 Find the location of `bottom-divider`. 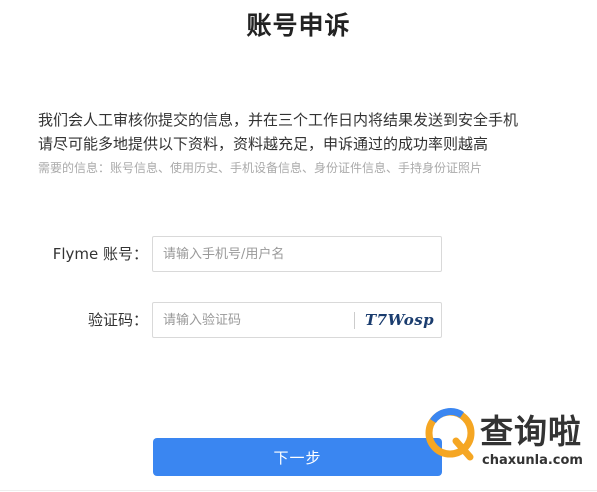

bottom-divider is located at coordinates (298, 490).